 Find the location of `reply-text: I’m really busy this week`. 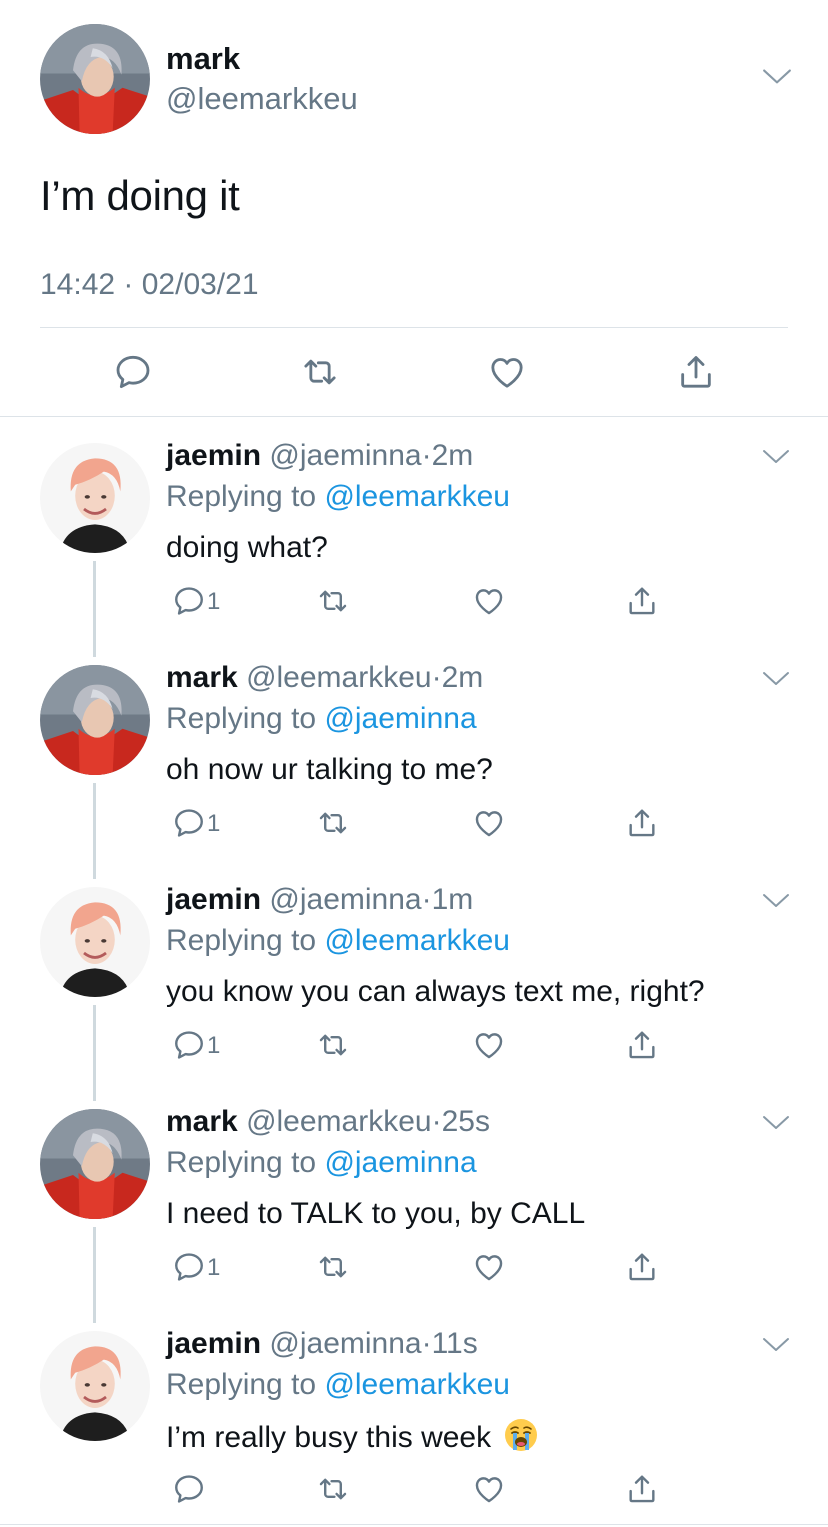

reply-text: I’m really busy this week is located at coordinates (329, 1437).